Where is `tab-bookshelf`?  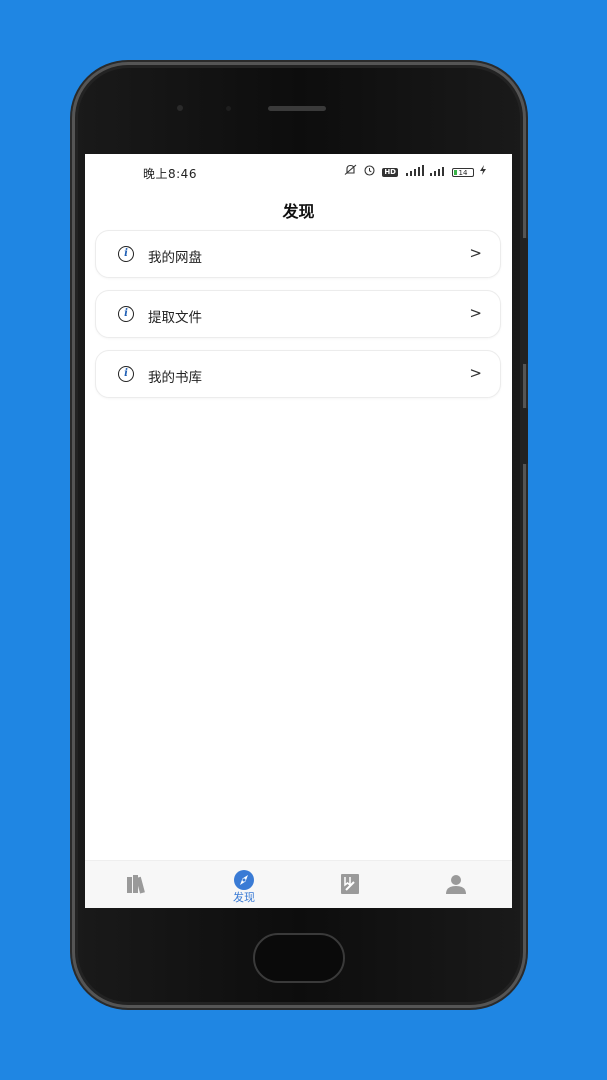
tab-bookshelf is located at coordinates (138, 884).